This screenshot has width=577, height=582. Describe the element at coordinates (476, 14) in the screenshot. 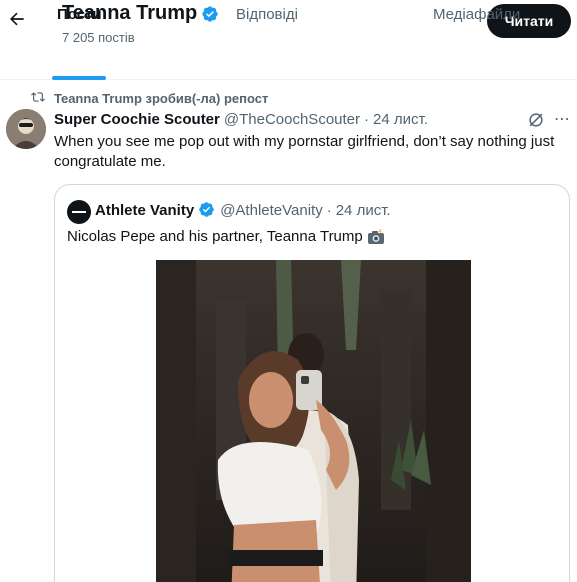

I see `tab-media: Медіафайли` at that location.